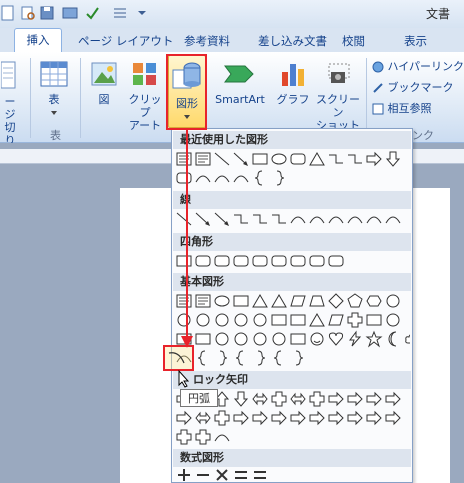 The width and height of the screenshot is (464, 483). I want to click on shape-item-hex, so click(374, 301).